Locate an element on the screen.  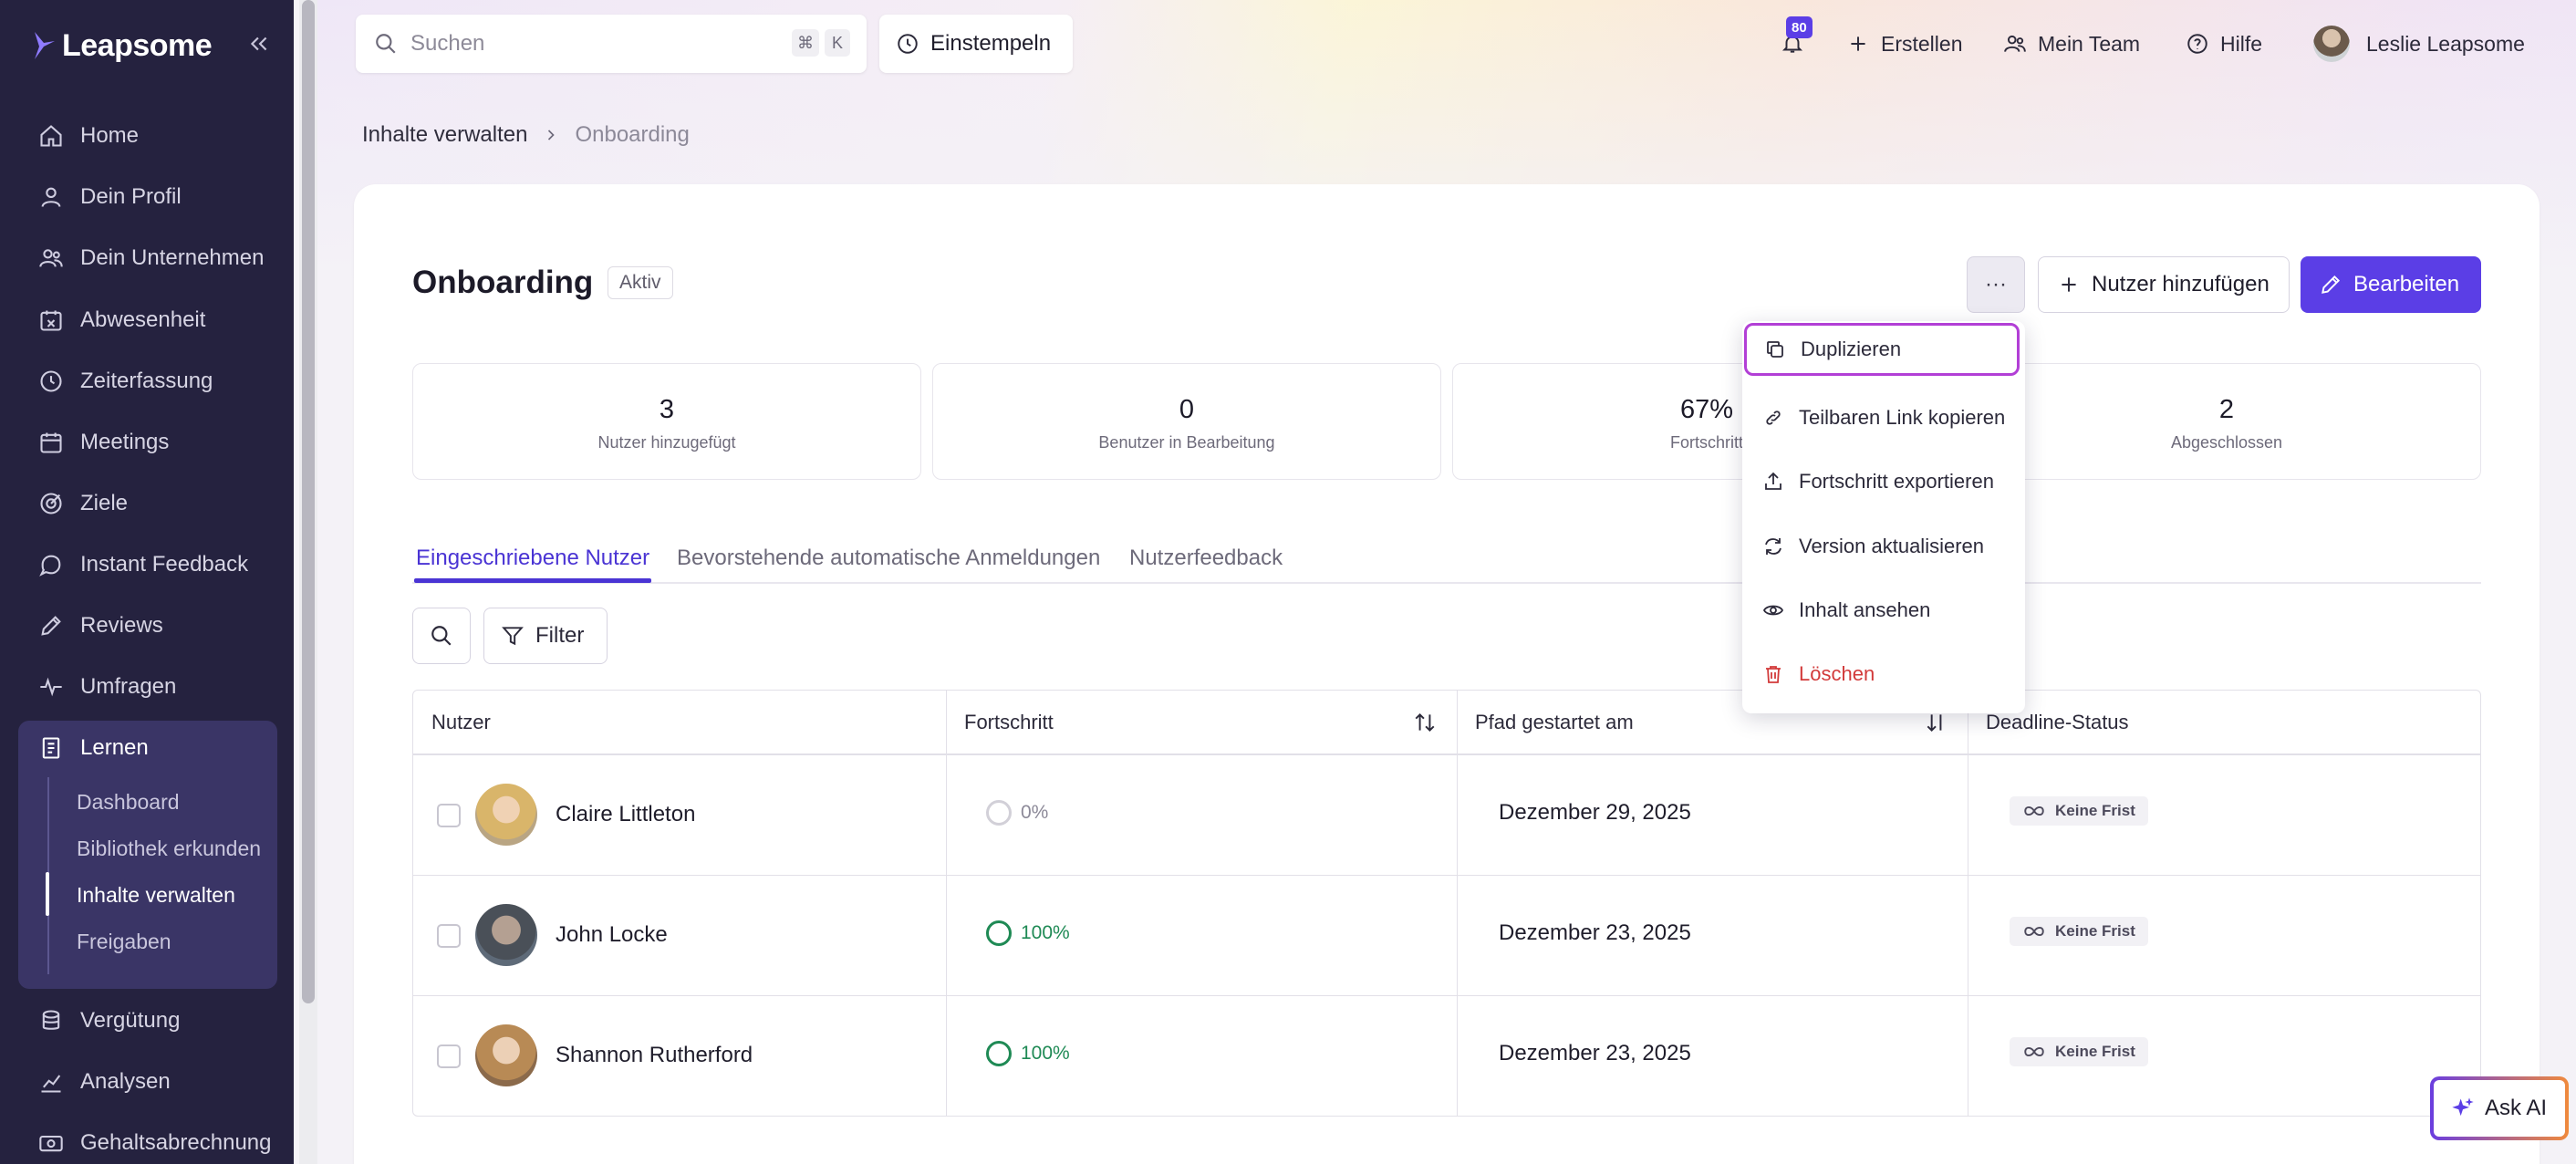
clock-in-label: Einstempeln is located at coordinates (991, 44).